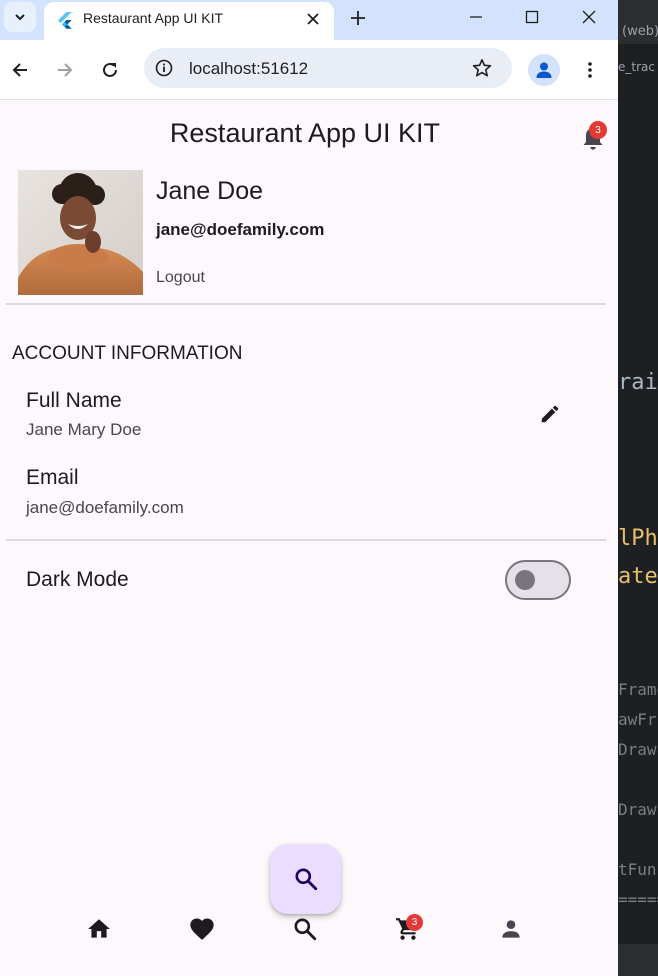  I want to click on profile-email: jane@doefamily.com, so click(240, 229).